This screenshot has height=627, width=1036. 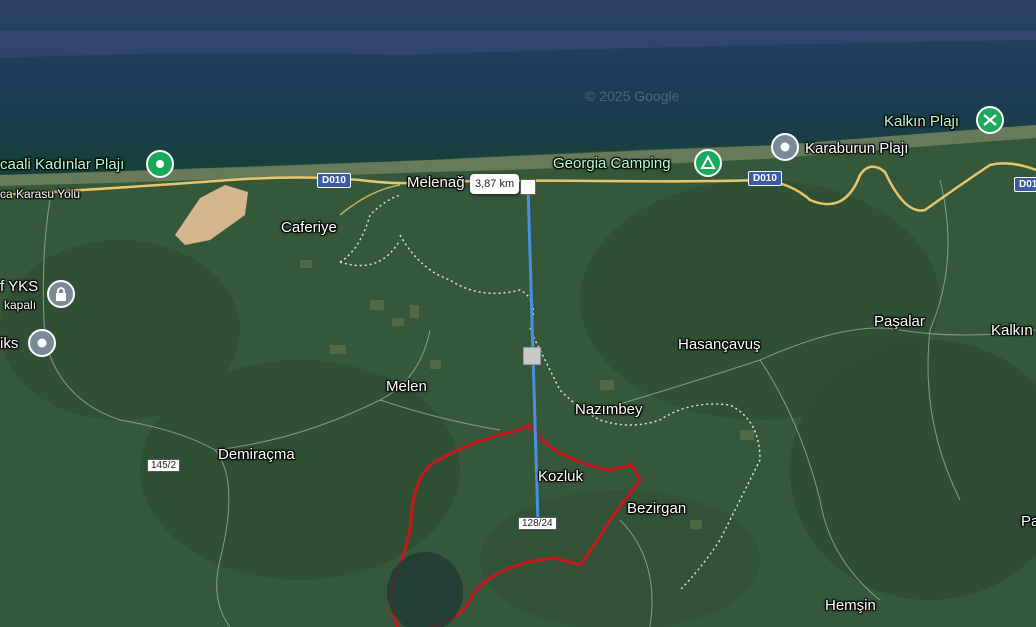 What do you see at coordinates (256, 454) in the screenshot?
I see `place-demiracma: Demiraçma` at bounding box center [256, 454].